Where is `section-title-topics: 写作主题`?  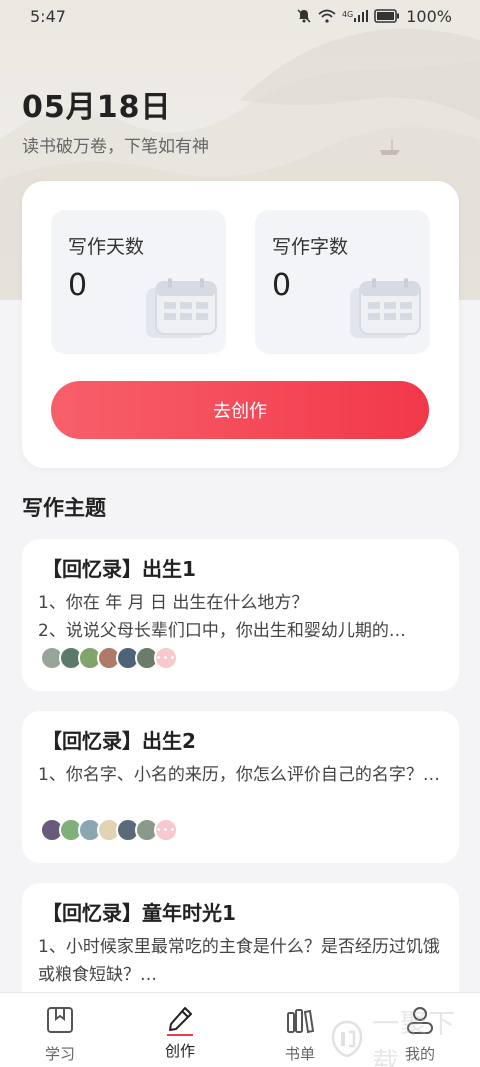
section-title-topics: 写作主题 is located at coordinates (64, 508).